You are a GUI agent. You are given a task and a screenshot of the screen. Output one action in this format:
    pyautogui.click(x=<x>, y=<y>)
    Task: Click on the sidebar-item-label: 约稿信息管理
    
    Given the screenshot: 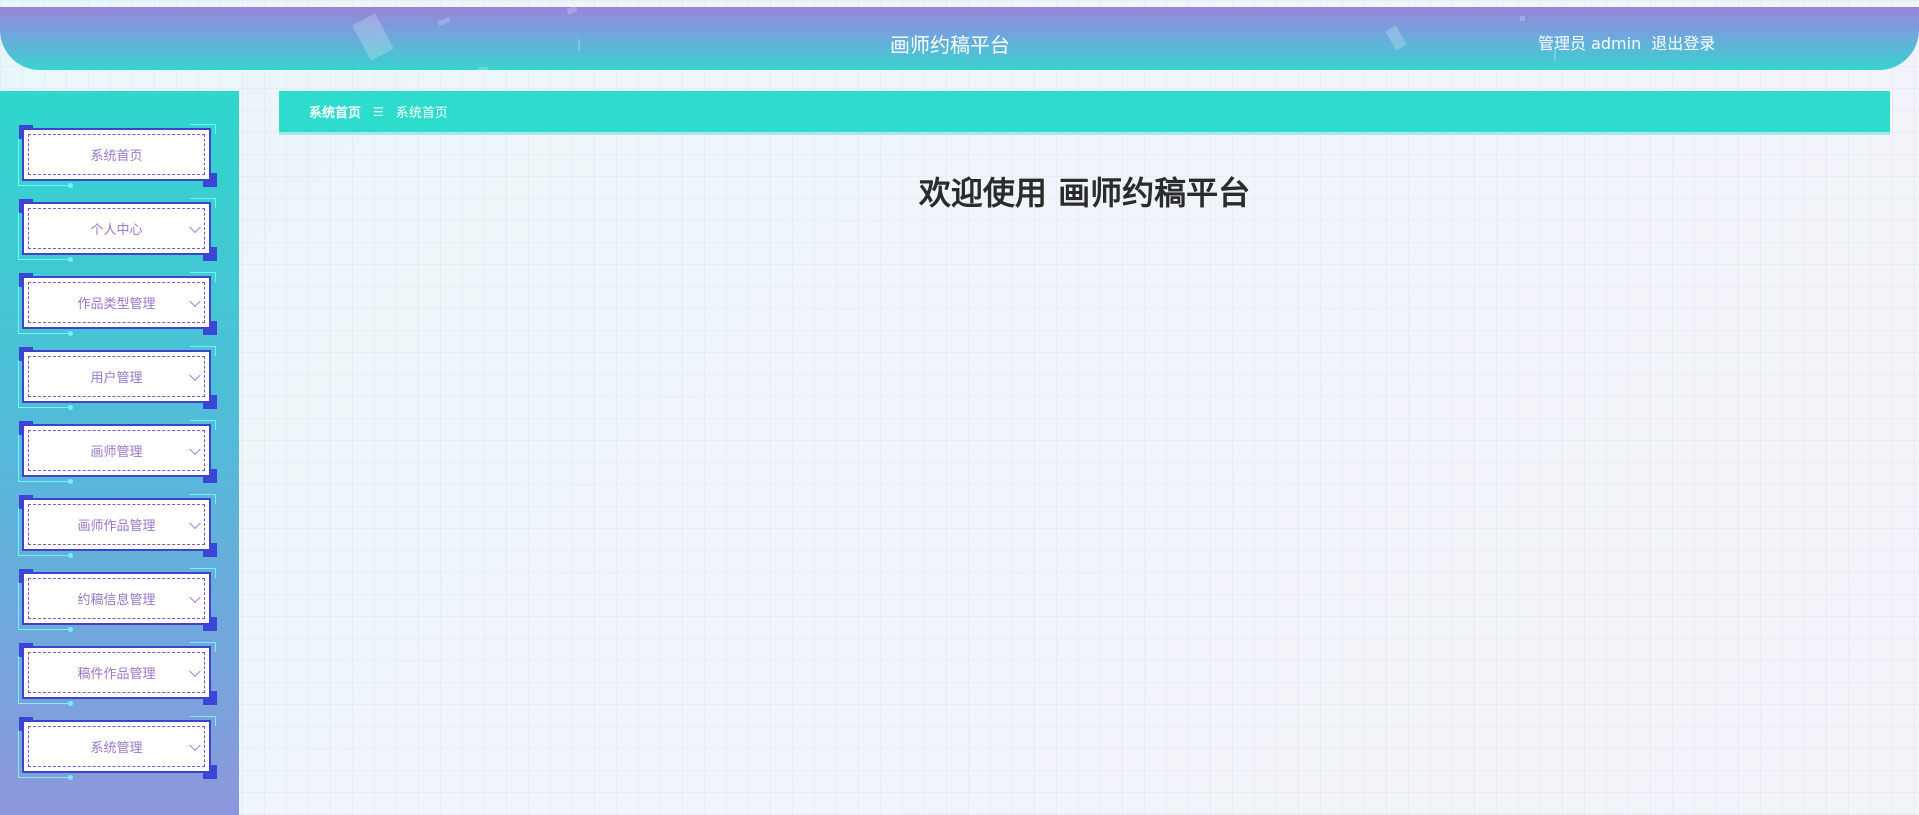 What is the action you would take?
    pyautogui.click(x=116, y=600)
    